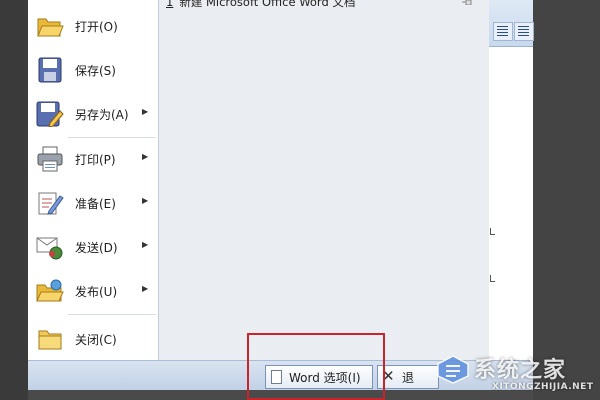  What do you see at coordinates (50, 114) in the screenshot?
I see `save-as-icon` at bounding box center [50, 114].